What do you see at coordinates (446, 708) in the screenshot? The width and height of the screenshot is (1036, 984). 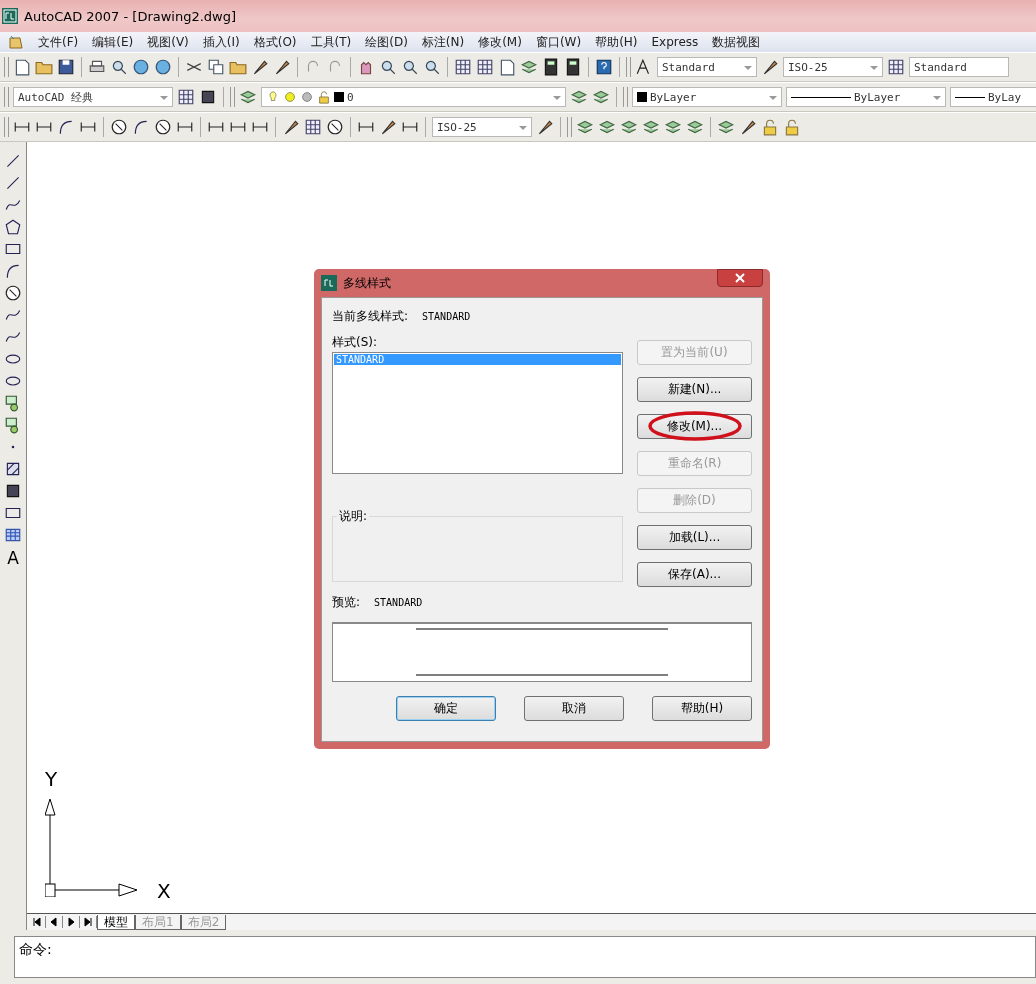 I see `dialog-button: 确定` at bounding box center [446, 708].